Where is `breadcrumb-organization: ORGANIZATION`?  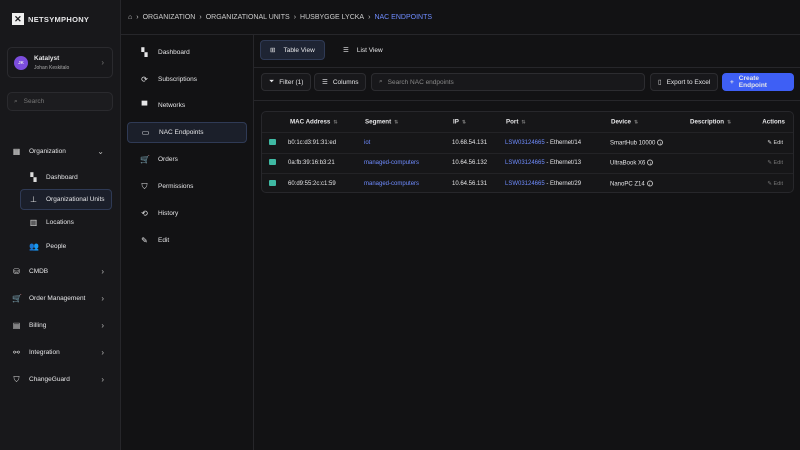 breadcrumb-organization: ORGANIZATION is located at coordinates (169, 17).